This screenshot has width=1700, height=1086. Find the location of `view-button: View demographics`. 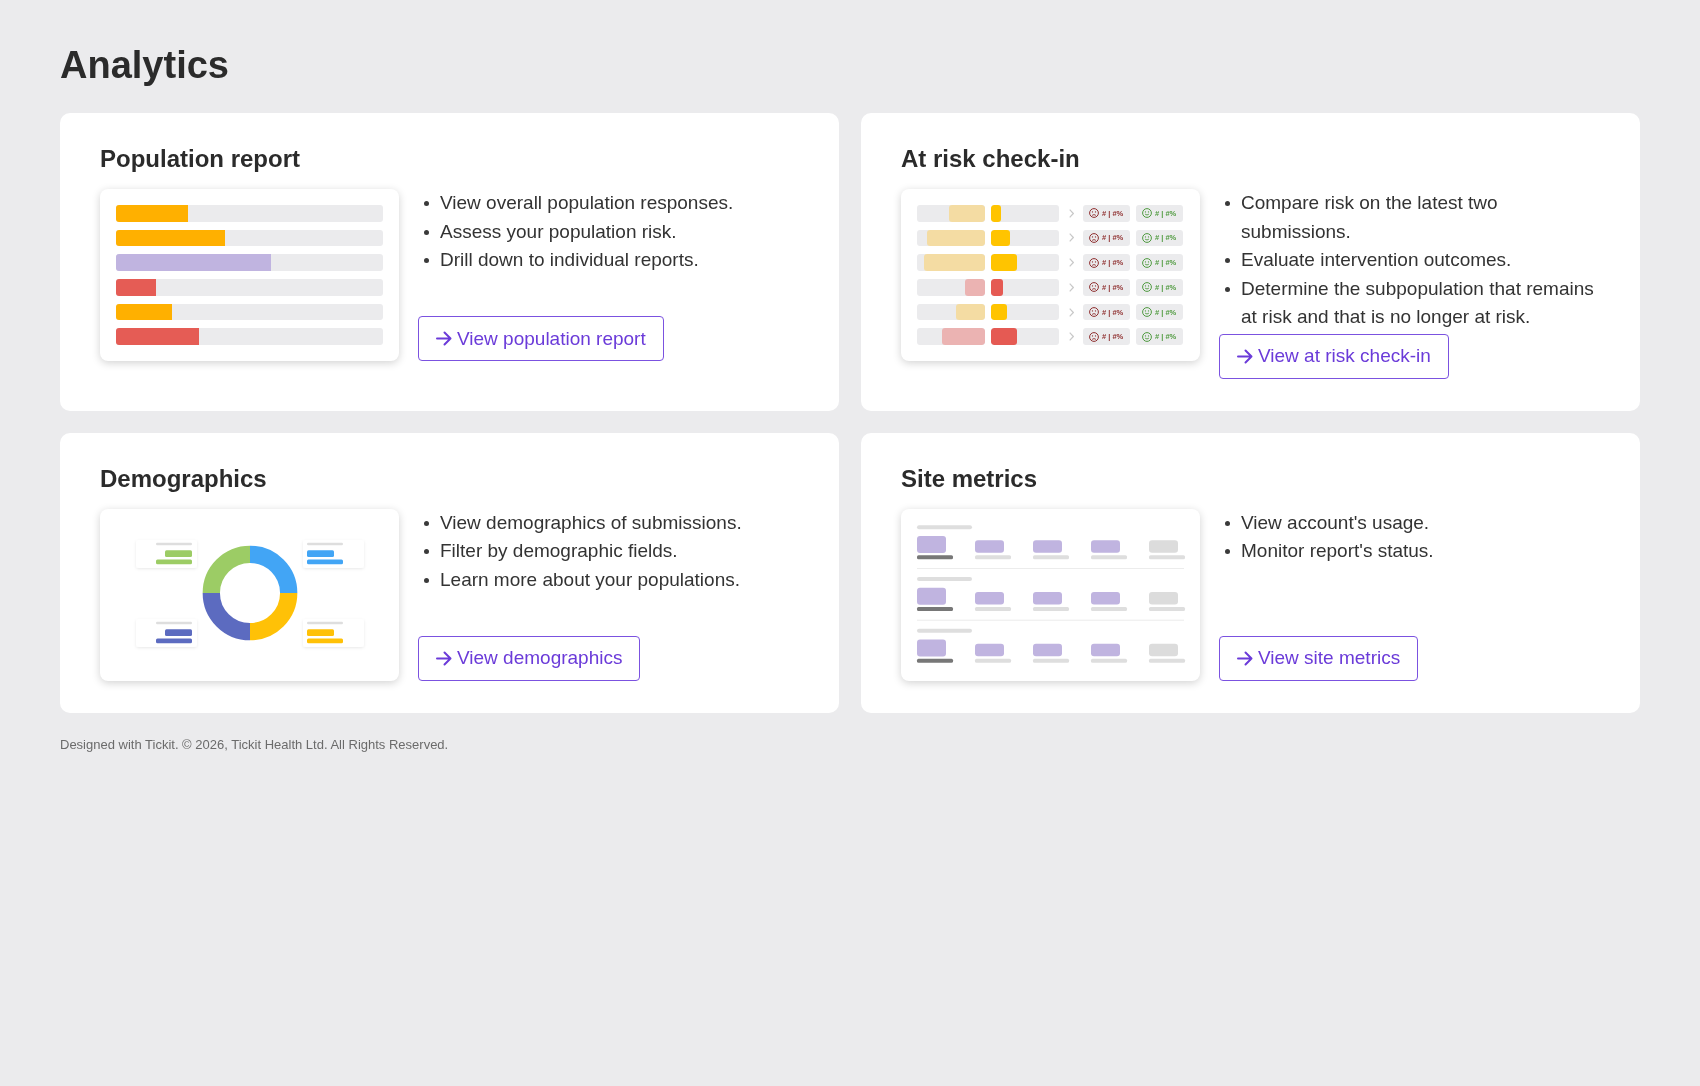

view-button: View demographics is located at coordinates (529, 658).